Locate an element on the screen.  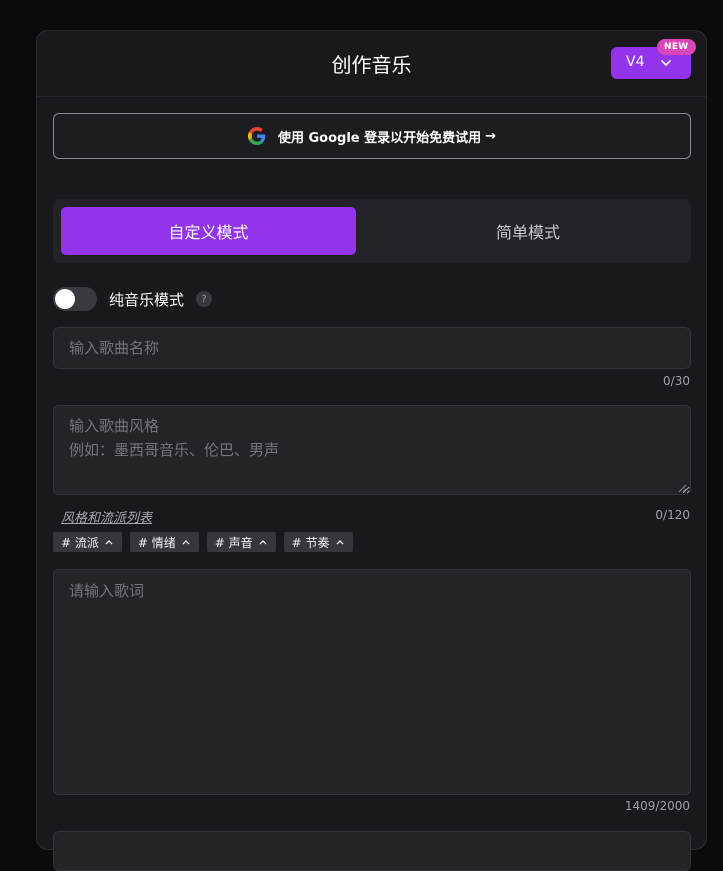
tag-tempo: # 节奏 is located at coordinates (318, 542).